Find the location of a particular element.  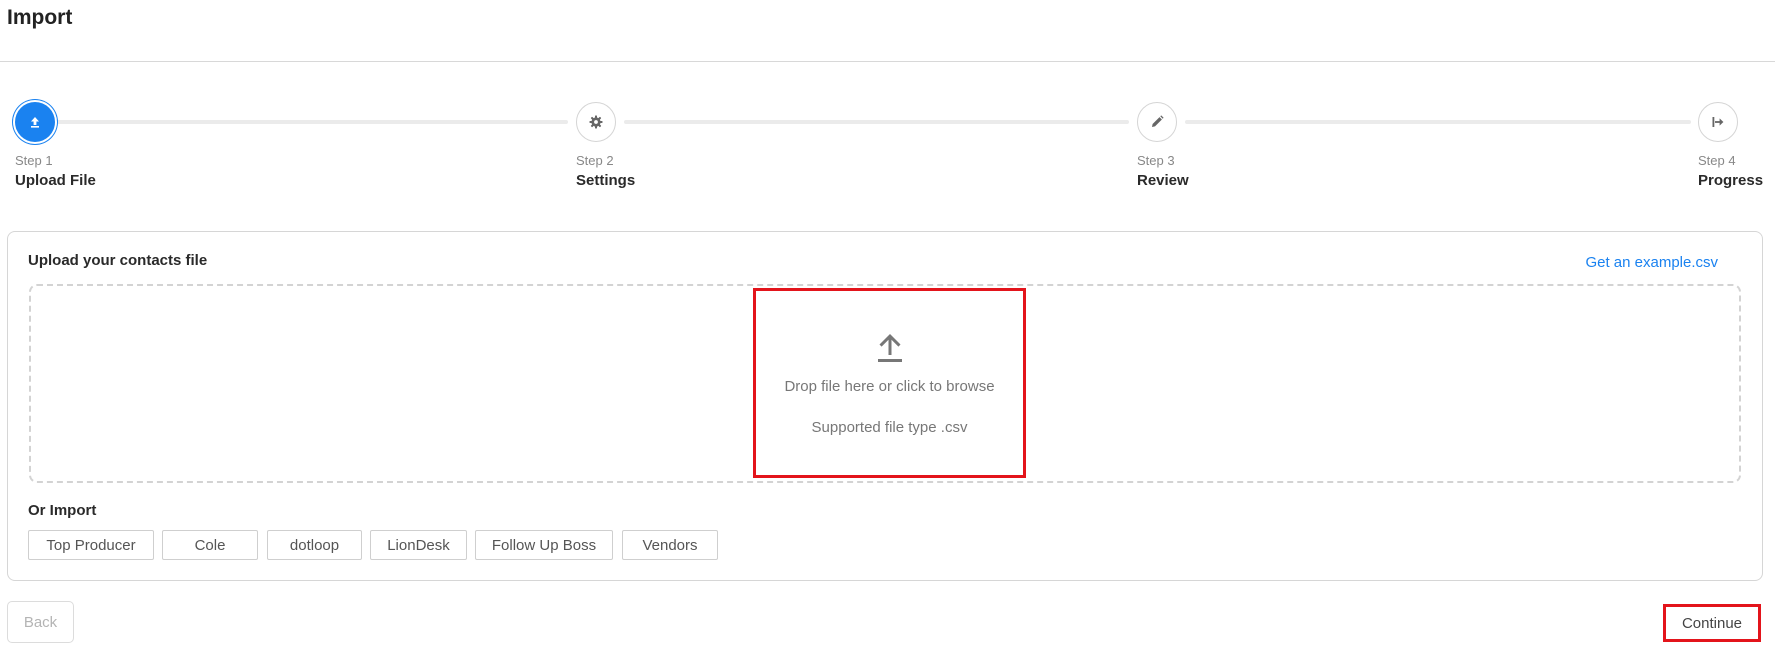

arrow-right-to-bar-icon is located at coordinates (1718, 122).